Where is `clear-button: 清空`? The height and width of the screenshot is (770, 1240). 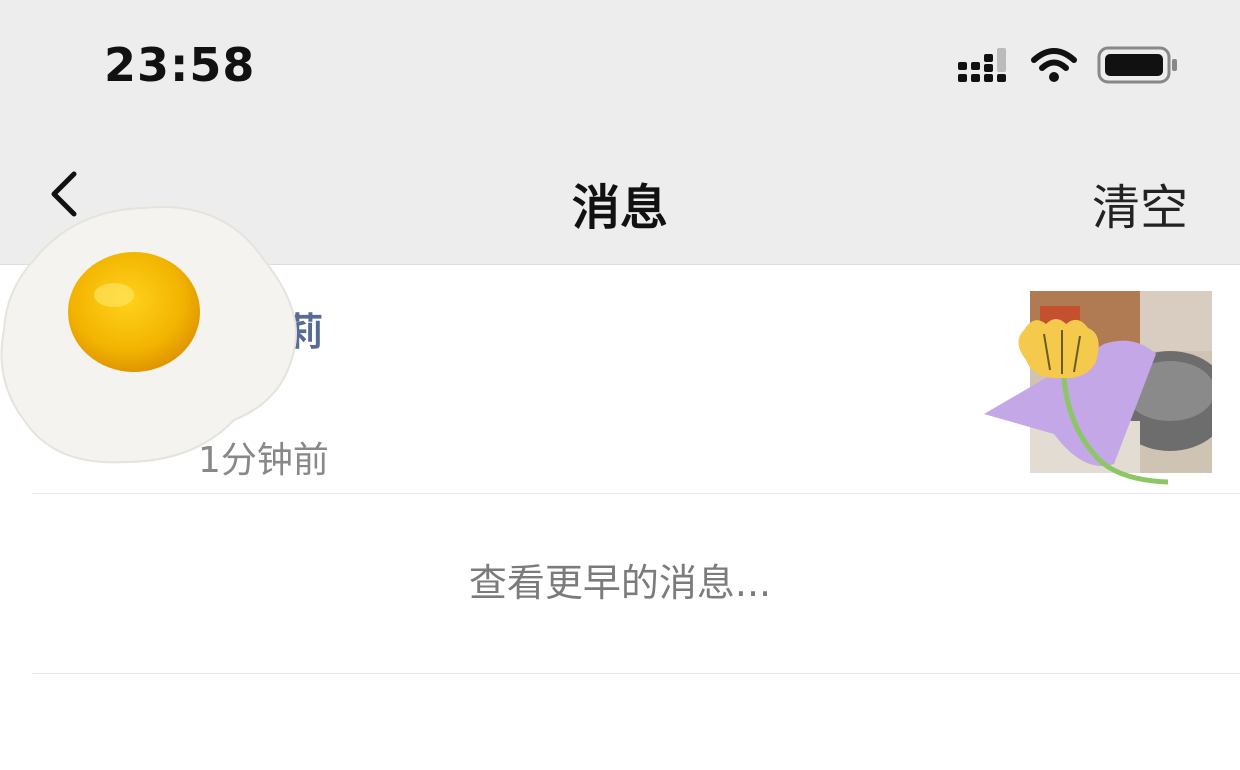
clear-button: 清空 is located at coordinates (1140, 203).